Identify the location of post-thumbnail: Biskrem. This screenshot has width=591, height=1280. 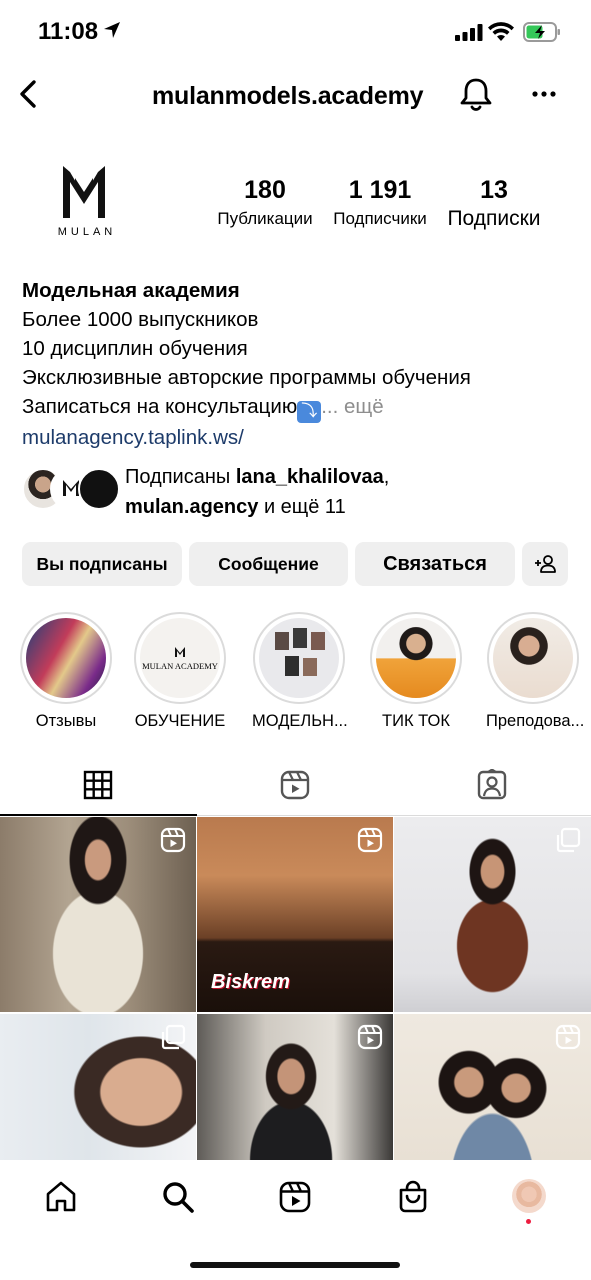
(295, 914).